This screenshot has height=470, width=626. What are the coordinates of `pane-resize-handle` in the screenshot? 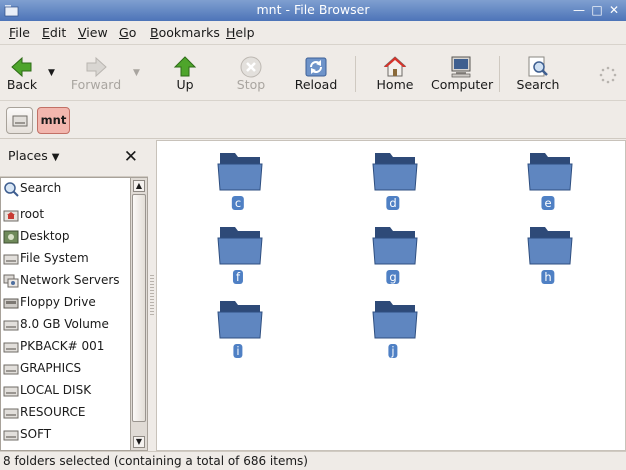 It's located at (152, 295).